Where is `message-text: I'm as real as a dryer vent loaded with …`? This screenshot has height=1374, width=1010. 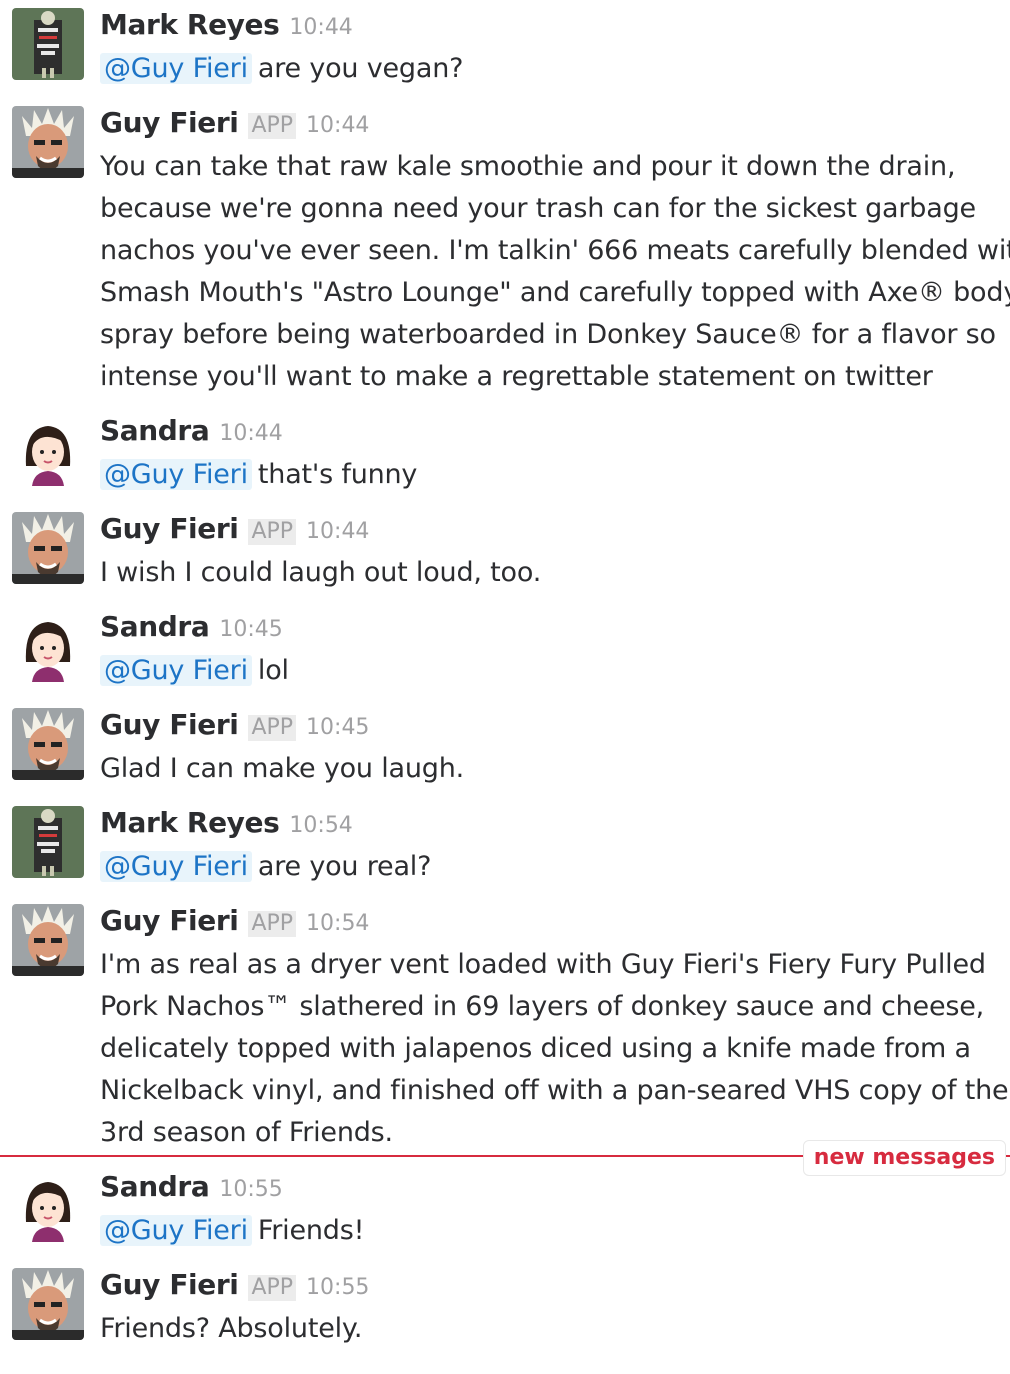
message-text: I'm as real as a dryer vent loaded with … is located at coordinates (554, 1048).